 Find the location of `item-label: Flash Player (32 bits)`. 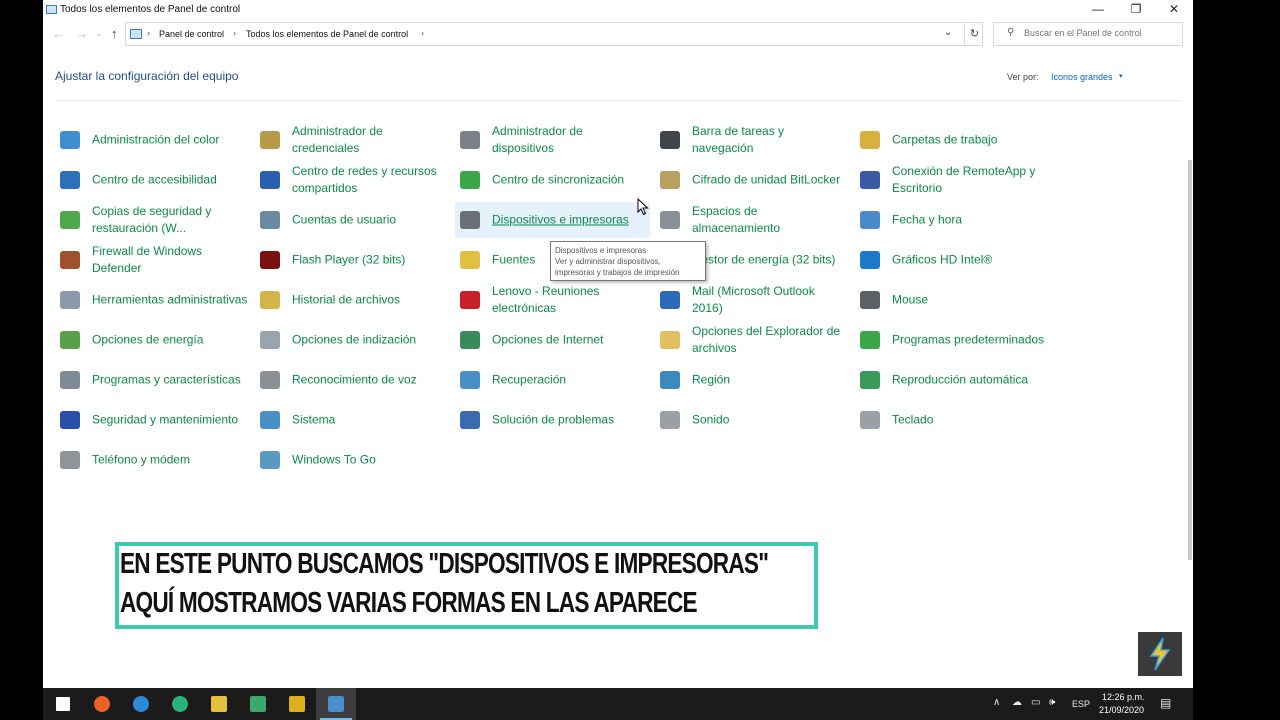

item-label: Flash Player (32 bits) is located at coordinates (370, 260).